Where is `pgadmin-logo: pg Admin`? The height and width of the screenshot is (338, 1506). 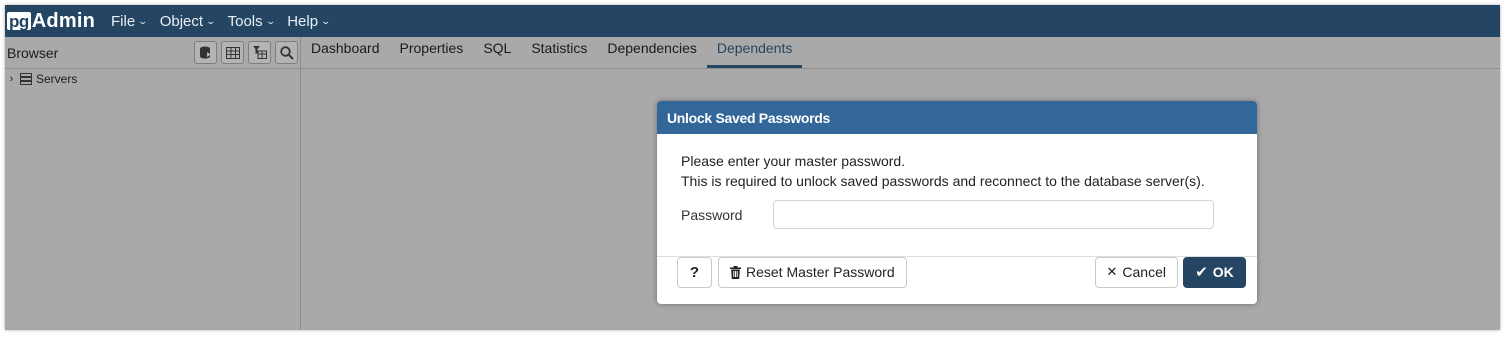 pgadmin-logo: pg Admin is located at coordinates (51, 21).